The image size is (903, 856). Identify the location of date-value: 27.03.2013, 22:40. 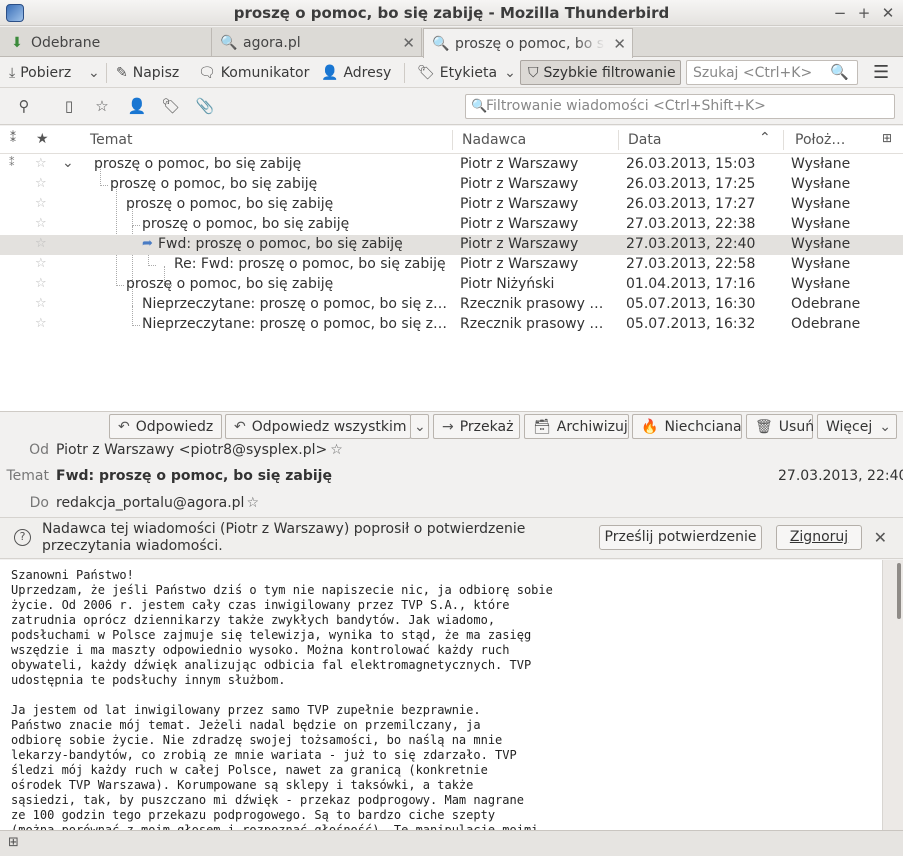
(840, 476).